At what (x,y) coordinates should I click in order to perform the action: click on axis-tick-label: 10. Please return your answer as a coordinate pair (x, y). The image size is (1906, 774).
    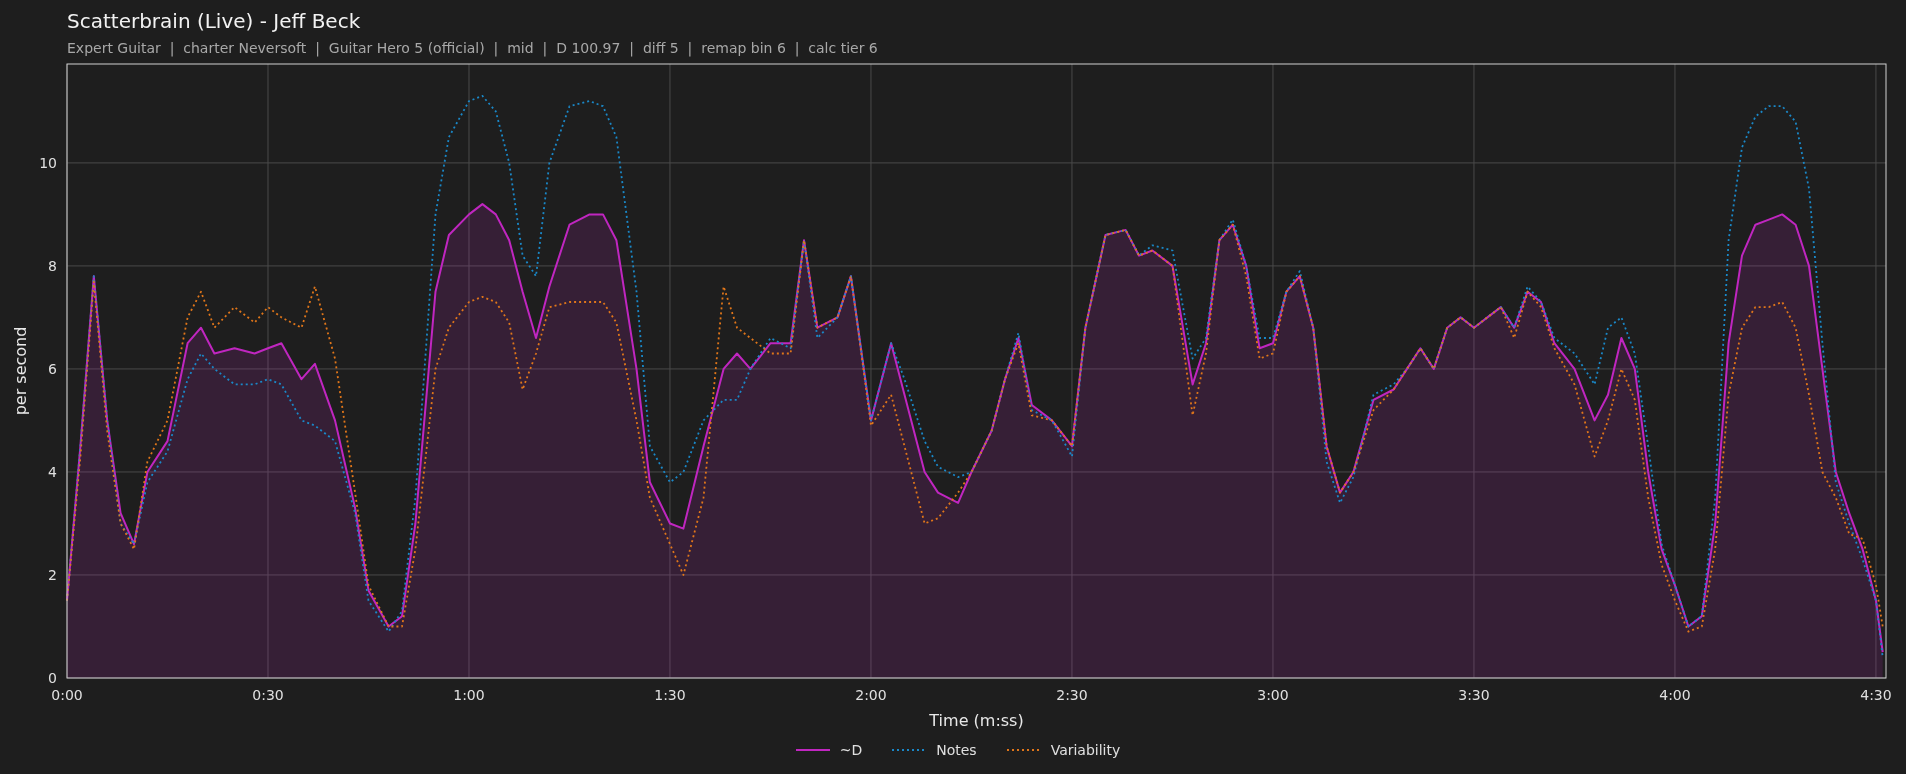
    Looking at the image, I should click on (48, 162).